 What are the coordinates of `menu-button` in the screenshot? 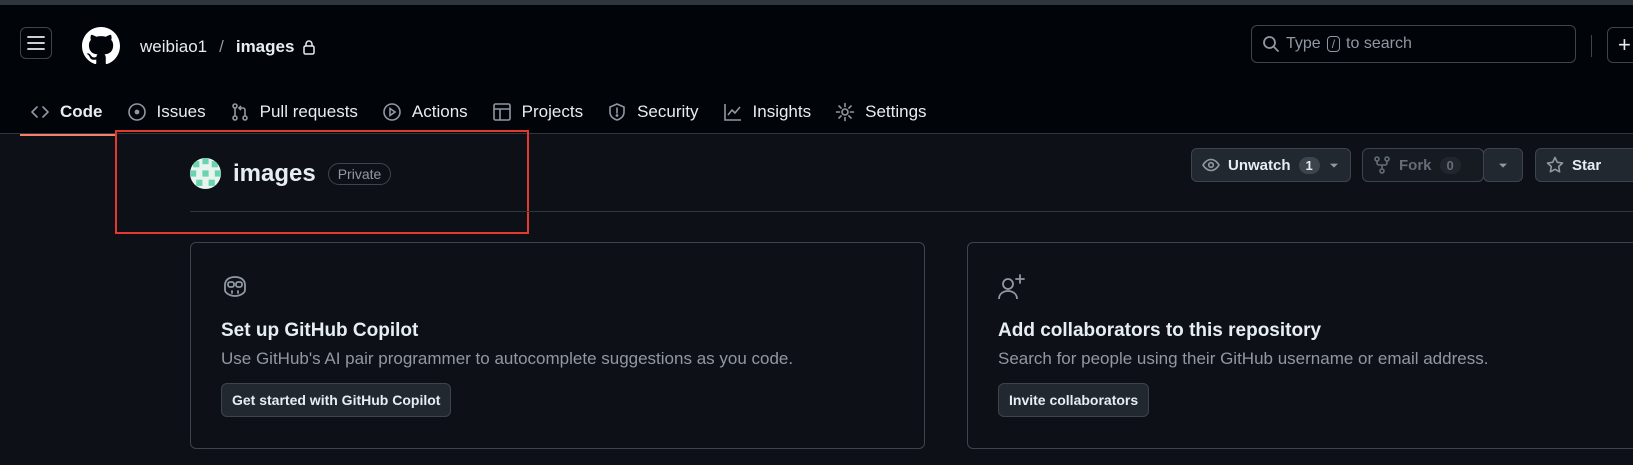 It's located at (36, 43).